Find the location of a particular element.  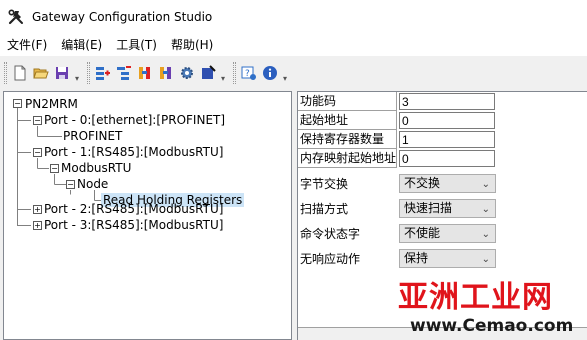

menu-file: 文件(F) is located at coordinates (27, 45).